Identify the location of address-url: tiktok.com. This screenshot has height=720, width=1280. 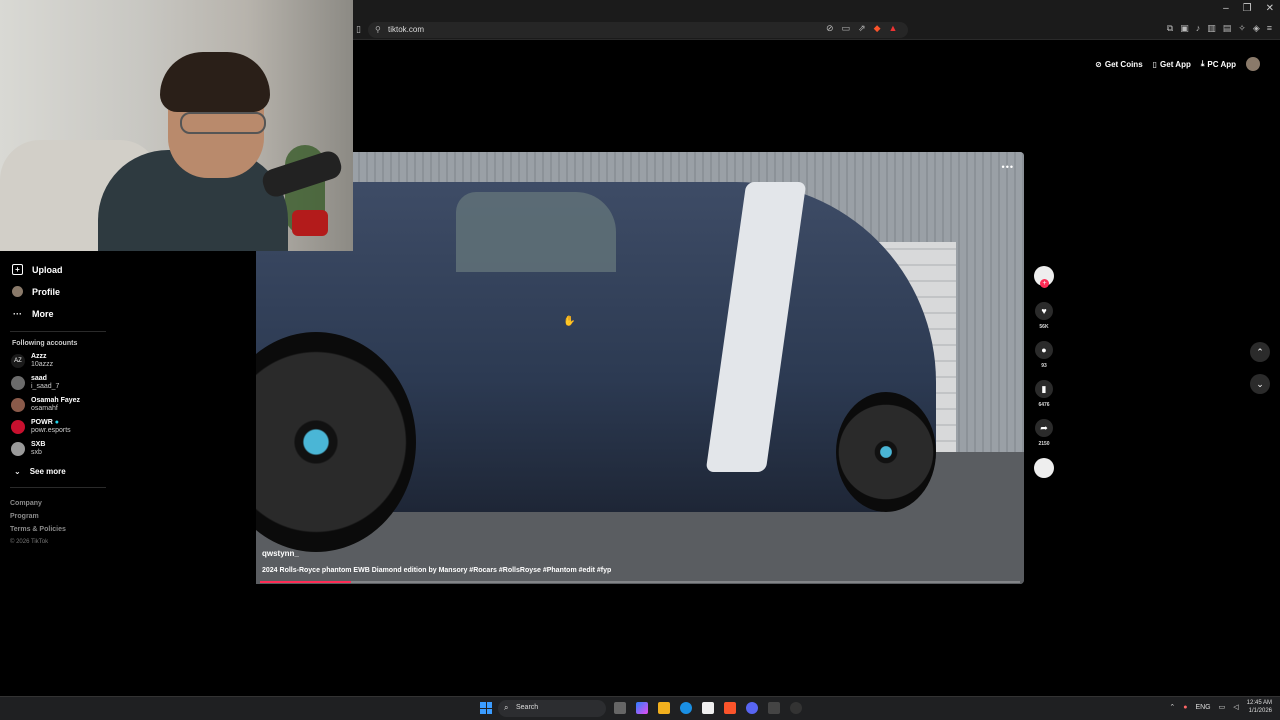
(406, 29).